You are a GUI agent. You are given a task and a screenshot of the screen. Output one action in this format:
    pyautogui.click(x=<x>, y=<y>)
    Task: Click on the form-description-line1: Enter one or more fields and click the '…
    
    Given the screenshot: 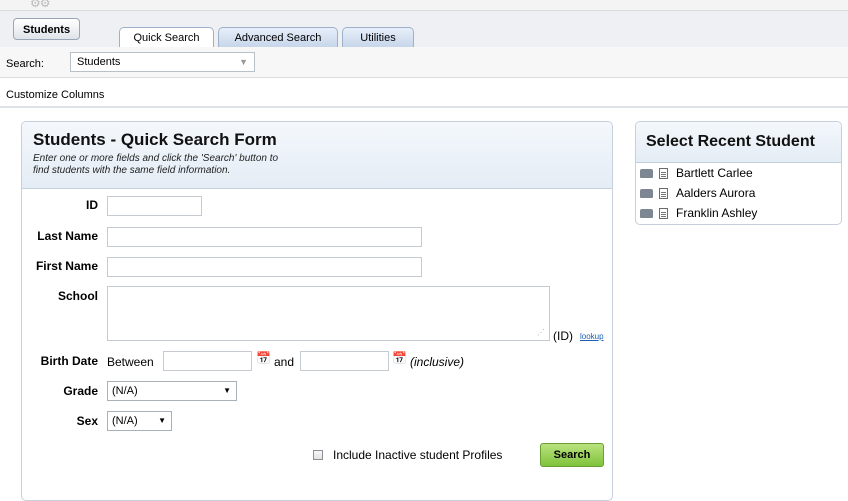 What is the action you would take?
    pyautogui.click(x=156, y=158)
    